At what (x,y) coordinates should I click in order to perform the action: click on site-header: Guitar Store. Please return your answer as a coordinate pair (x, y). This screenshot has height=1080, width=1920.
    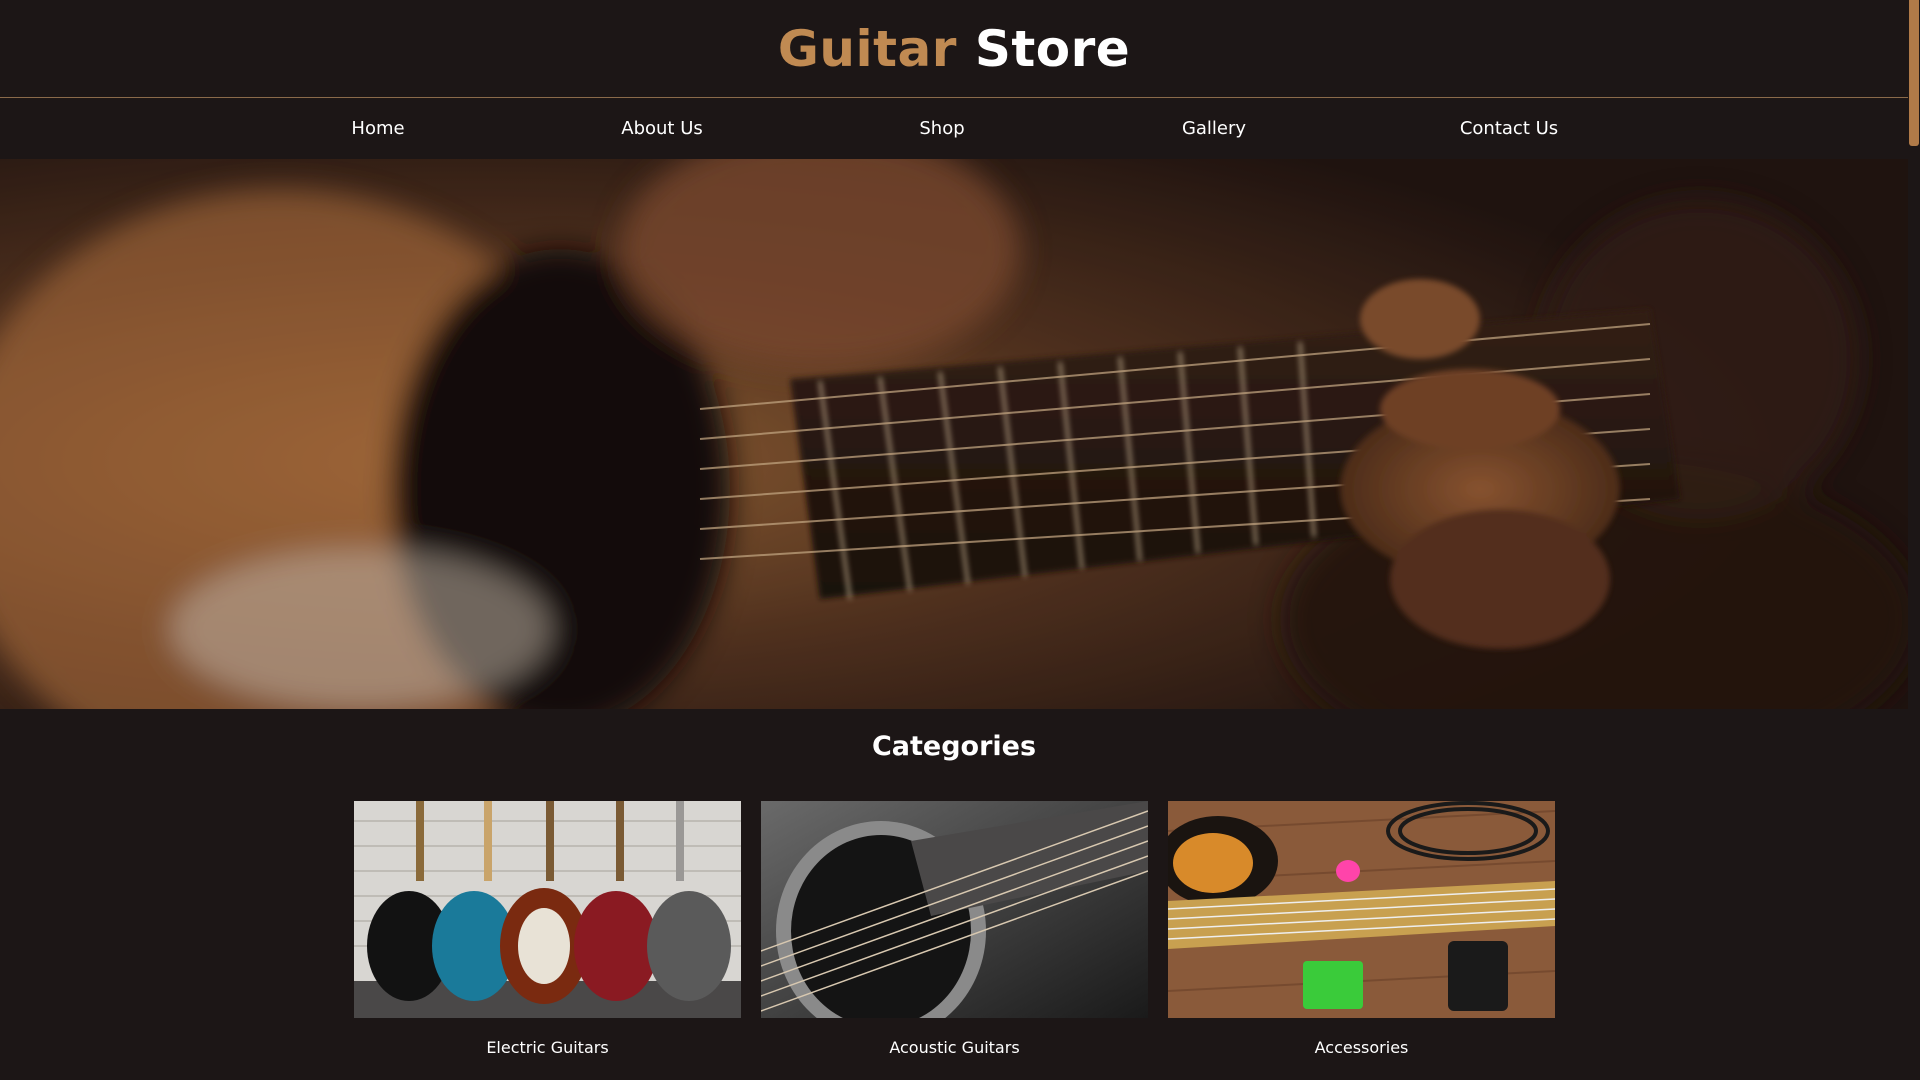
    Looking at the image, I should click on (954, 49).